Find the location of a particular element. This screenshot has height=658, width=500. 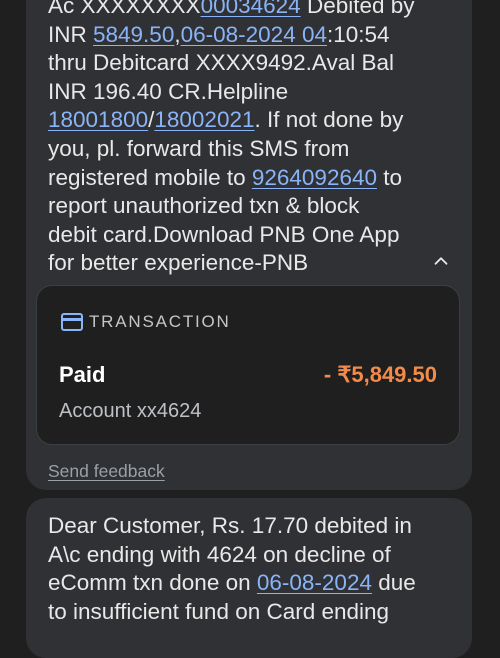

phone-number-link: 9264092640 is located at coordinates (314, 177).